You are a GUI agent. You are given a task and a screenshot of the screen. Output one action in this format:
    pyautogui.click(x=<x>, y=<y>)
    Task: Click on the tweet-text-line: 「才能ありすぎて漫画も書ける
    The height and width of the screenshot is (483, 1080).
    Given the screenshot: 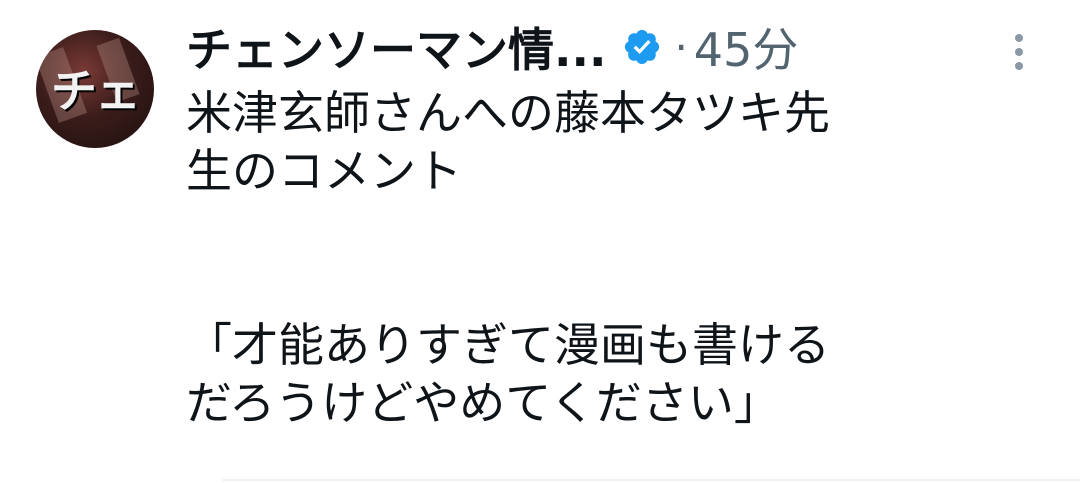 What is the action you would take?
    pyautogui.click(x=508, y=345)
    